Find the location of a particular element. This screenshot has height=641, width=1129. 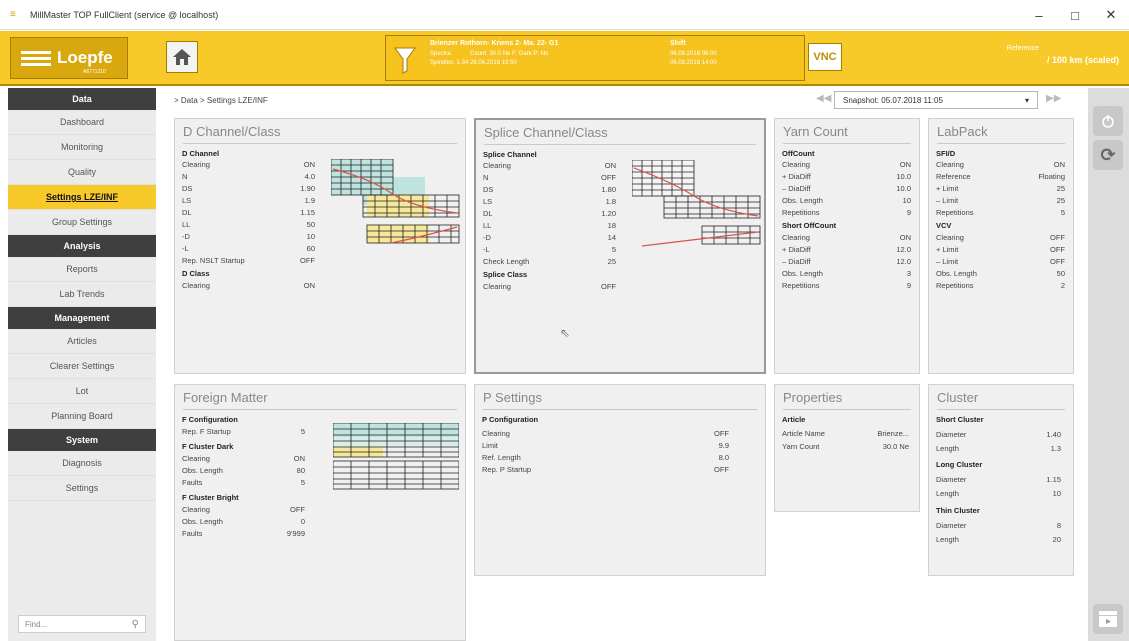

vnc-button: VNC is located at coordinates (825, 57).